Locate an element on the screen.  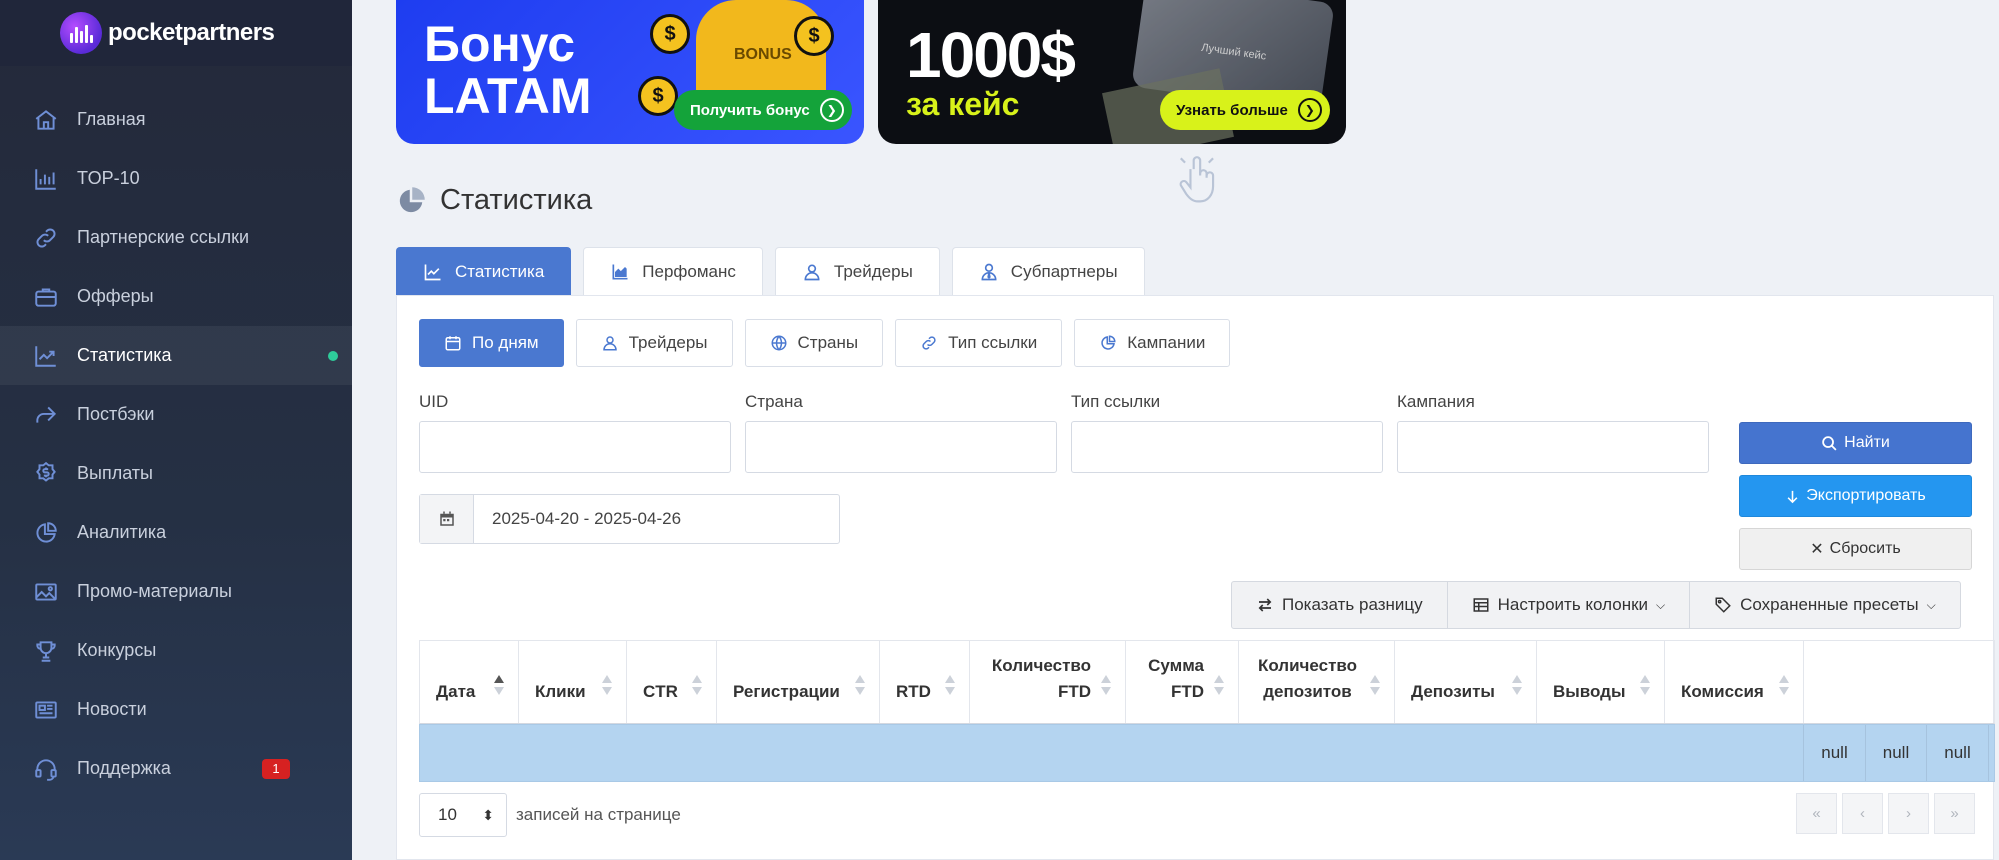
sidebar-item-partner-links: Партнерские ссылки is located at coordinates (176, 237).